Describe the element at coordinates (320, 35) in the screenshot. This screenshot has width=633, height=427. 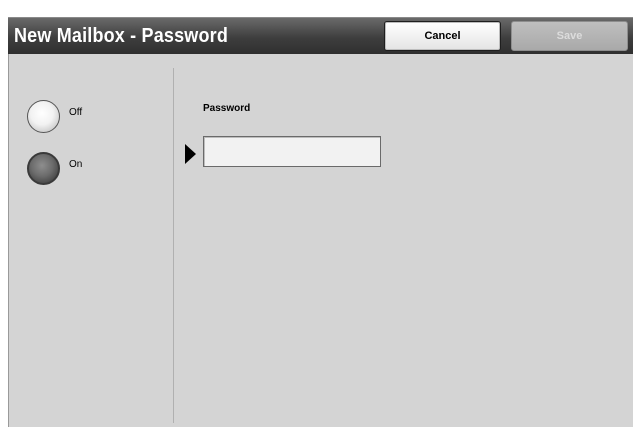
I see `title-bar: New Mailbox - Password Cancel Save` at that location.